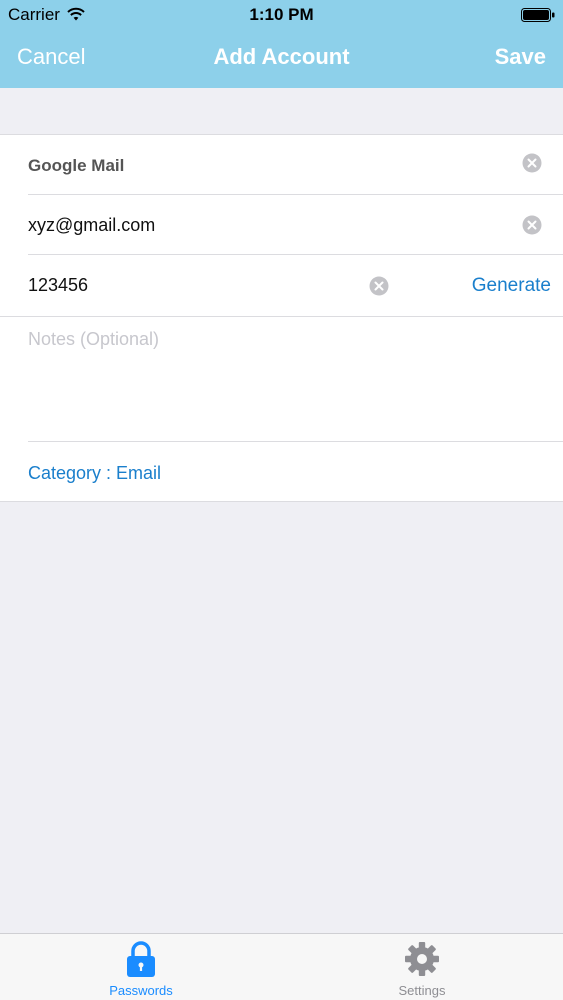  I want to click on lock-icon, so click(141, 959).